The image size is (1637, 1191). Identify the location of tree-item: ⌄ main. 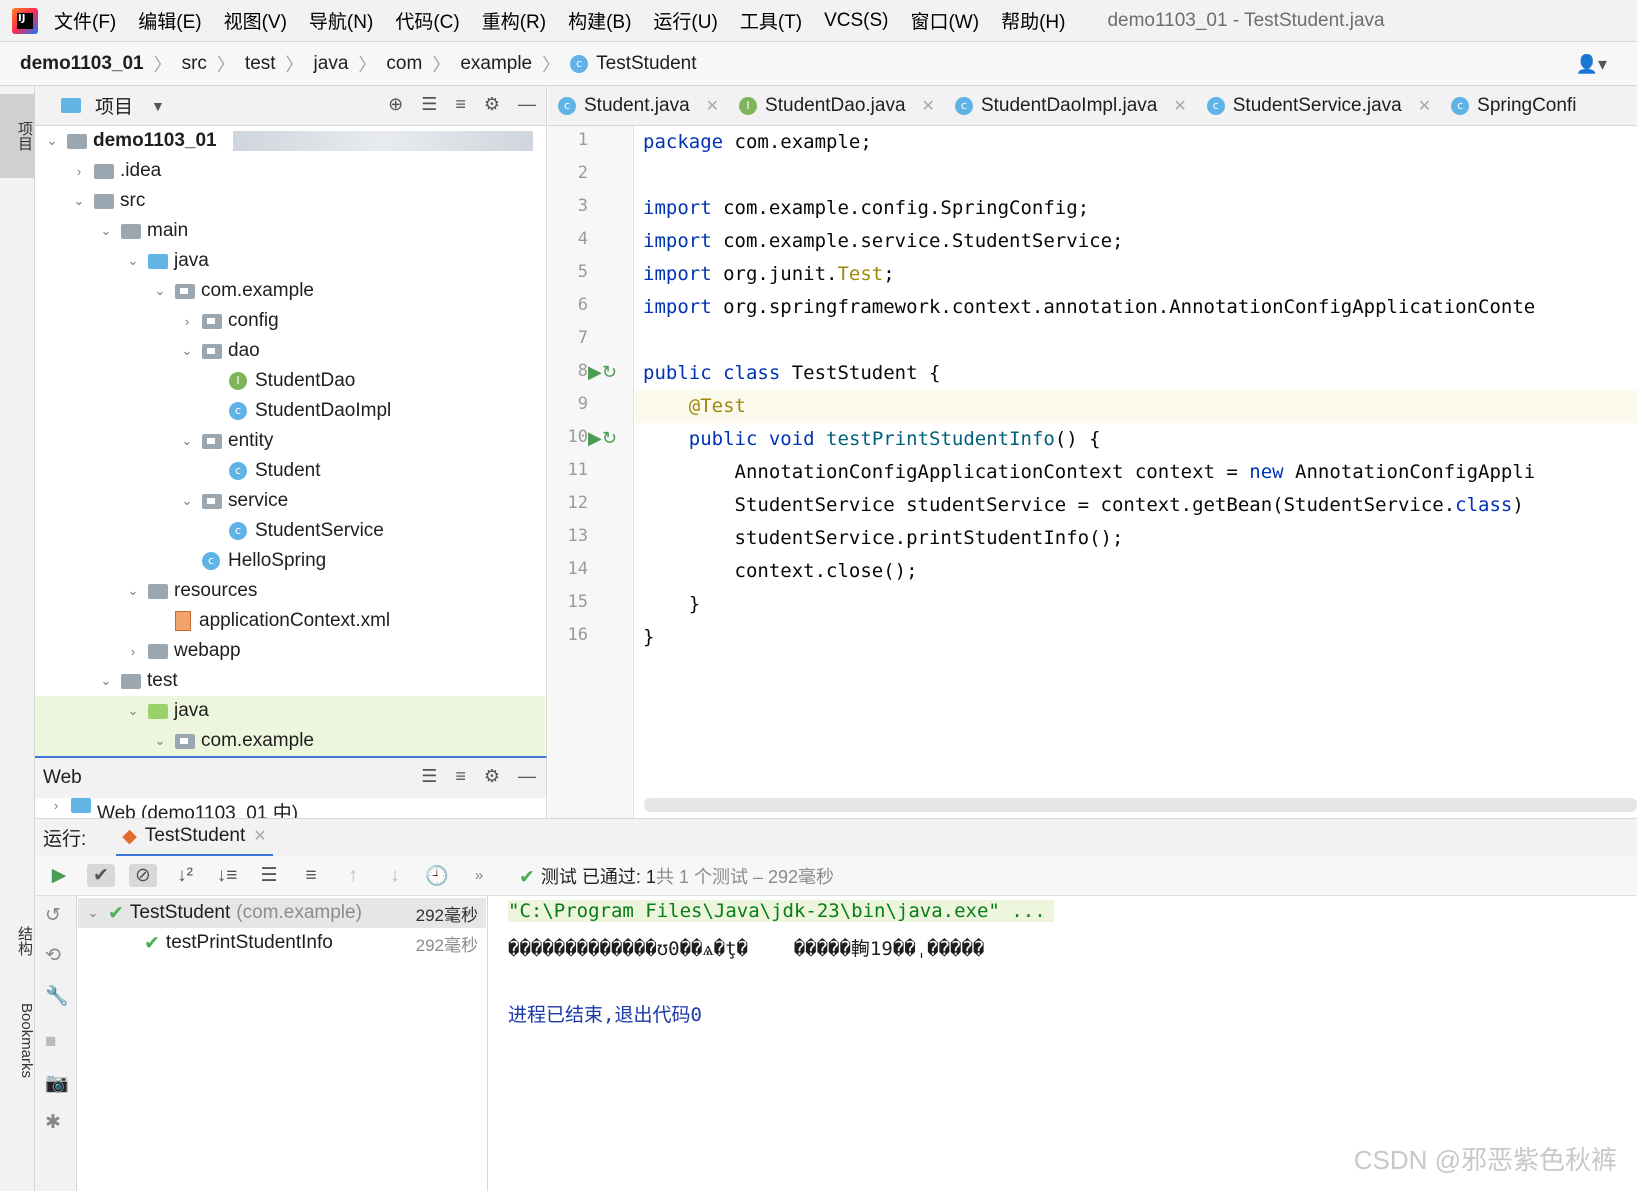
(290, 231).